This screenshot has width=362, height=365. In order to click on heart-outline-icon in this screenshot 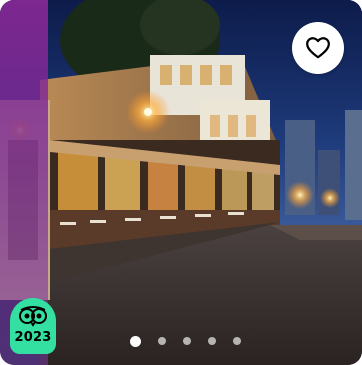, I will do `click(318, 48)`.